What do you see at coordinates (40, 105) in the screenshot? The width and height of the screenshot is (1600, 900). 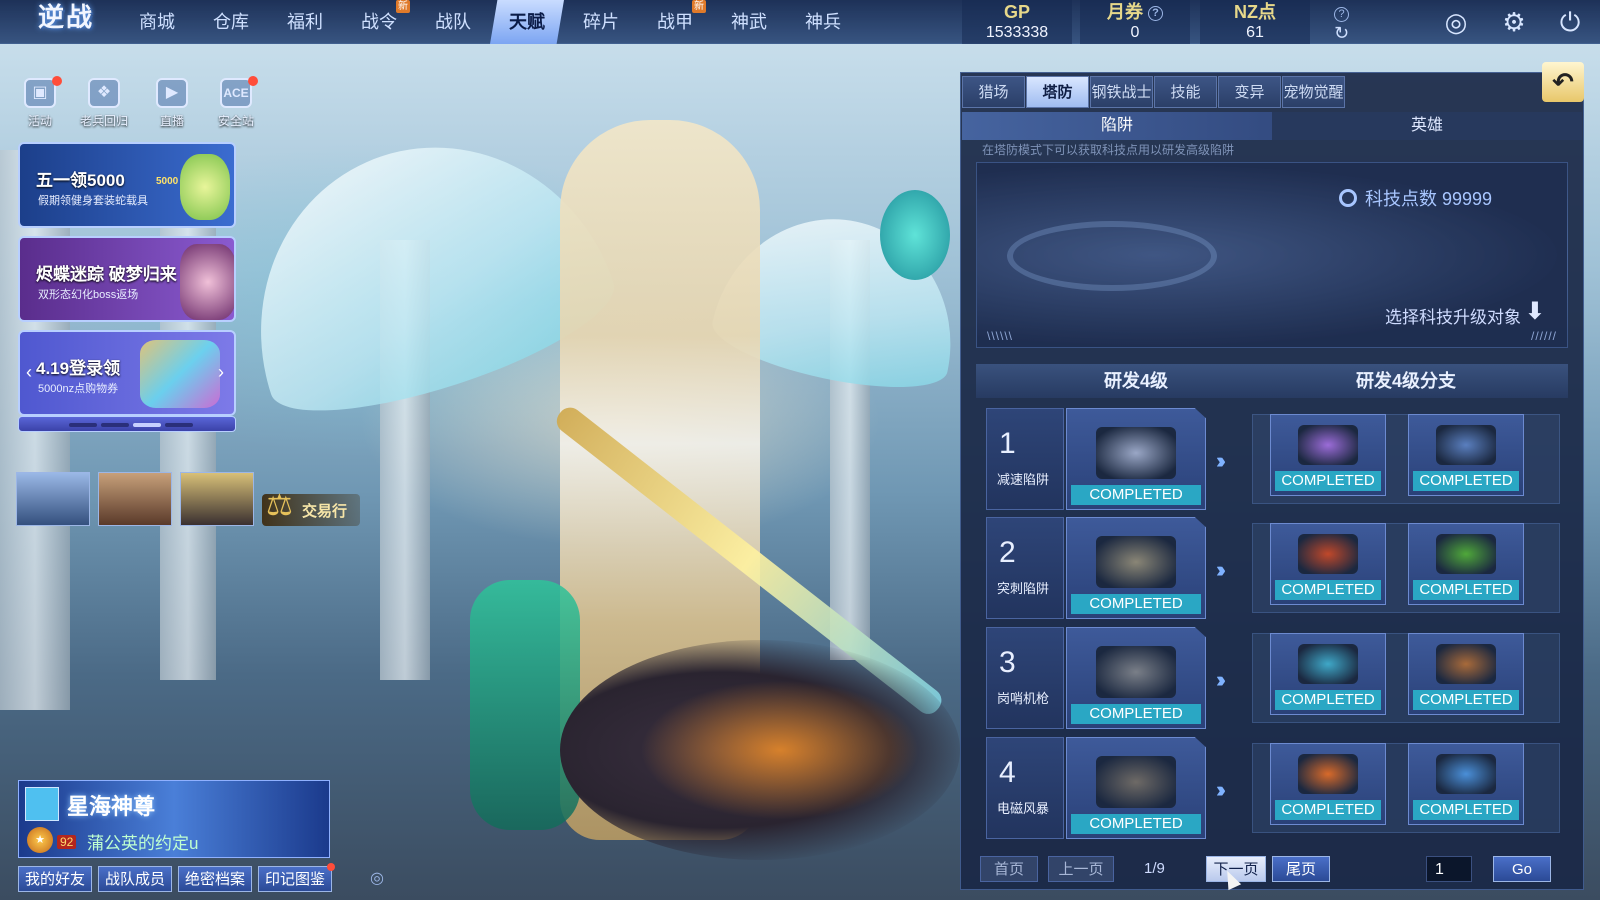 I see `quick-activity: ▣ 活动` at bounding box center [40, 105].